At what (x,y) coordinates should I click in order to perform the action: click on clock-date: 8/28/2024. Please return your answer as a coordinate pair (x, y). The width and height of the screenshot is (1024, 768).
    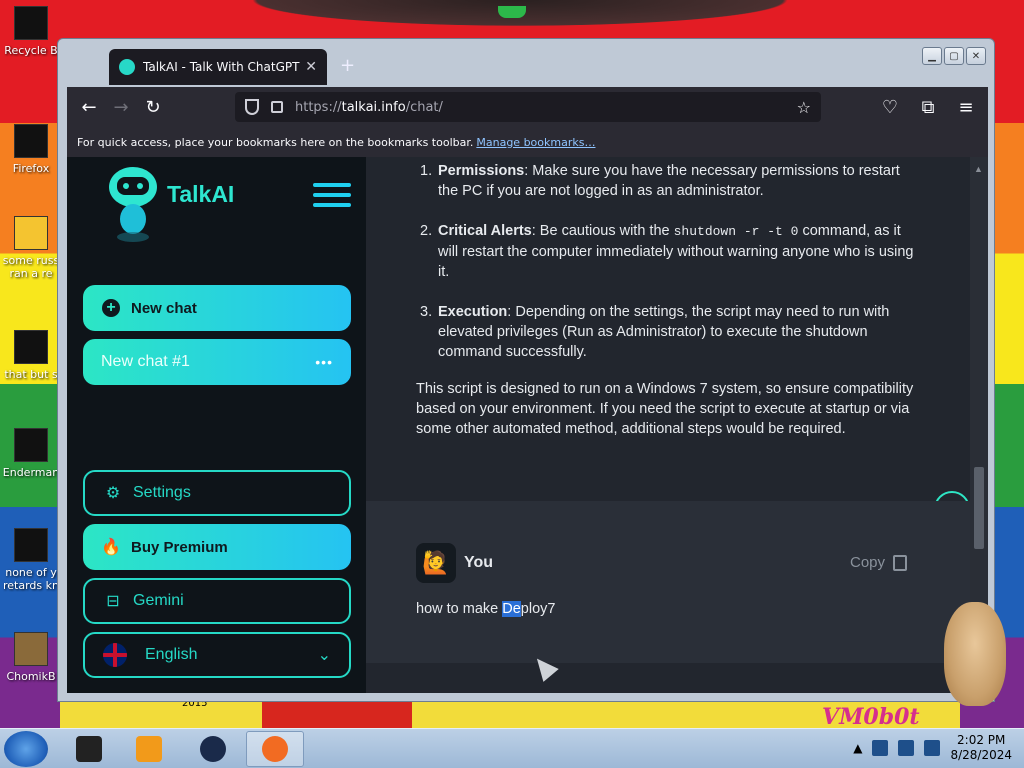
    Looking at the image, I should click on (981, 755).